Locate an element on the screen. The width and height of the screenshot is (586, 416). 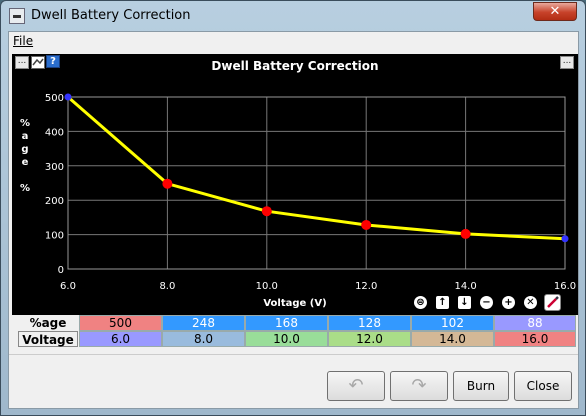
table-cell-percent: 102 is located at coordinates (452, 323).